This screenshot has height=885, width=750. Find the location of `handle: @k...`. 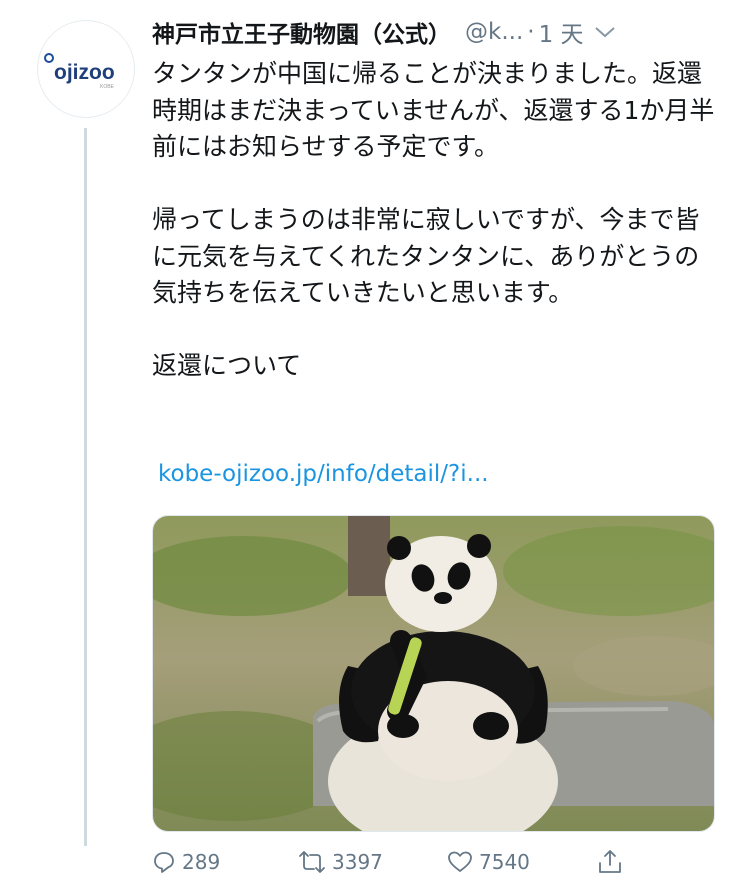

handle: @k... is located at coordinates (494, 32).